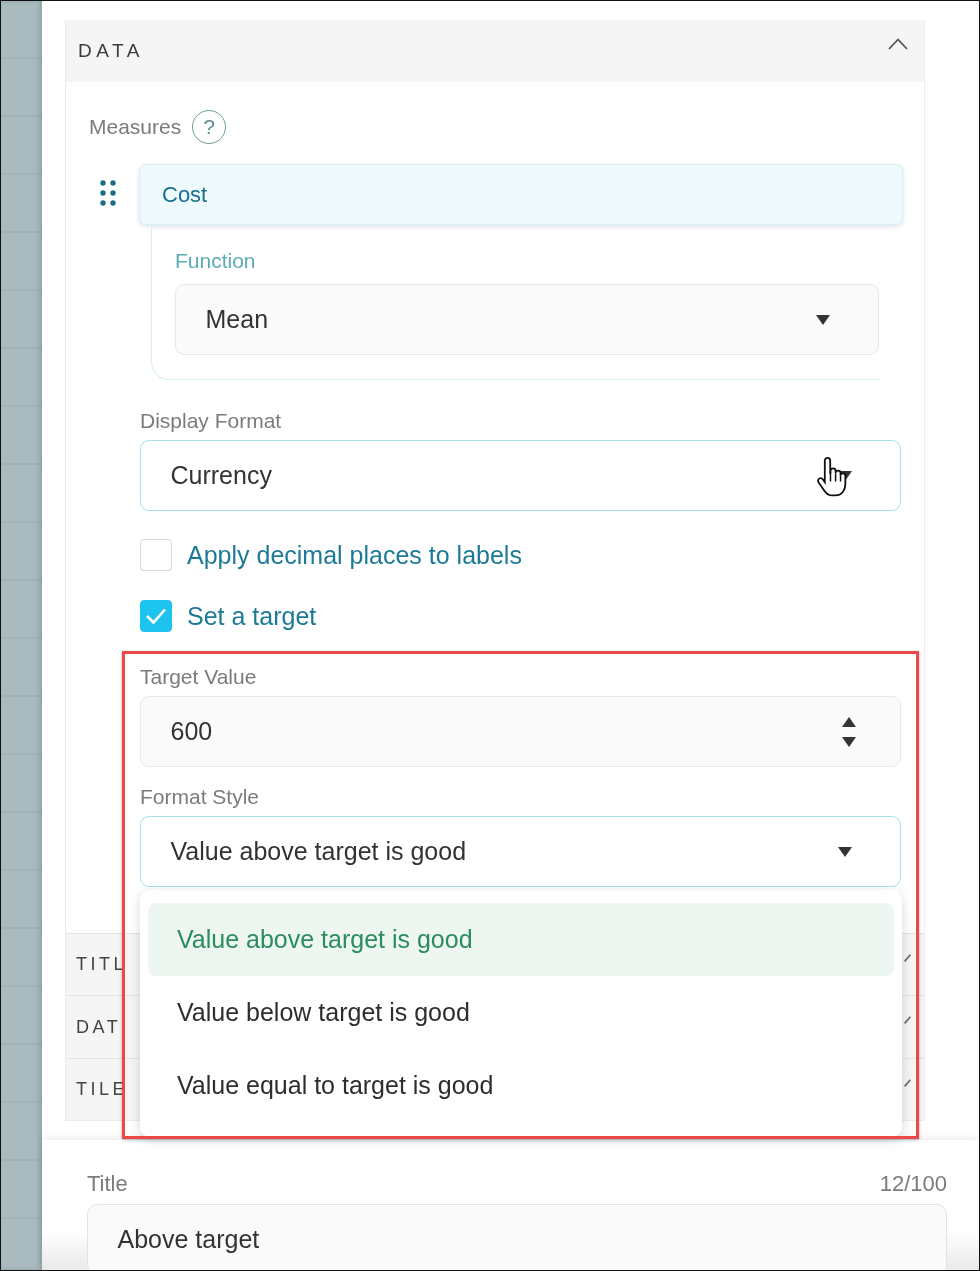  I want to click on field-label: Display Format, so click(211, 421).